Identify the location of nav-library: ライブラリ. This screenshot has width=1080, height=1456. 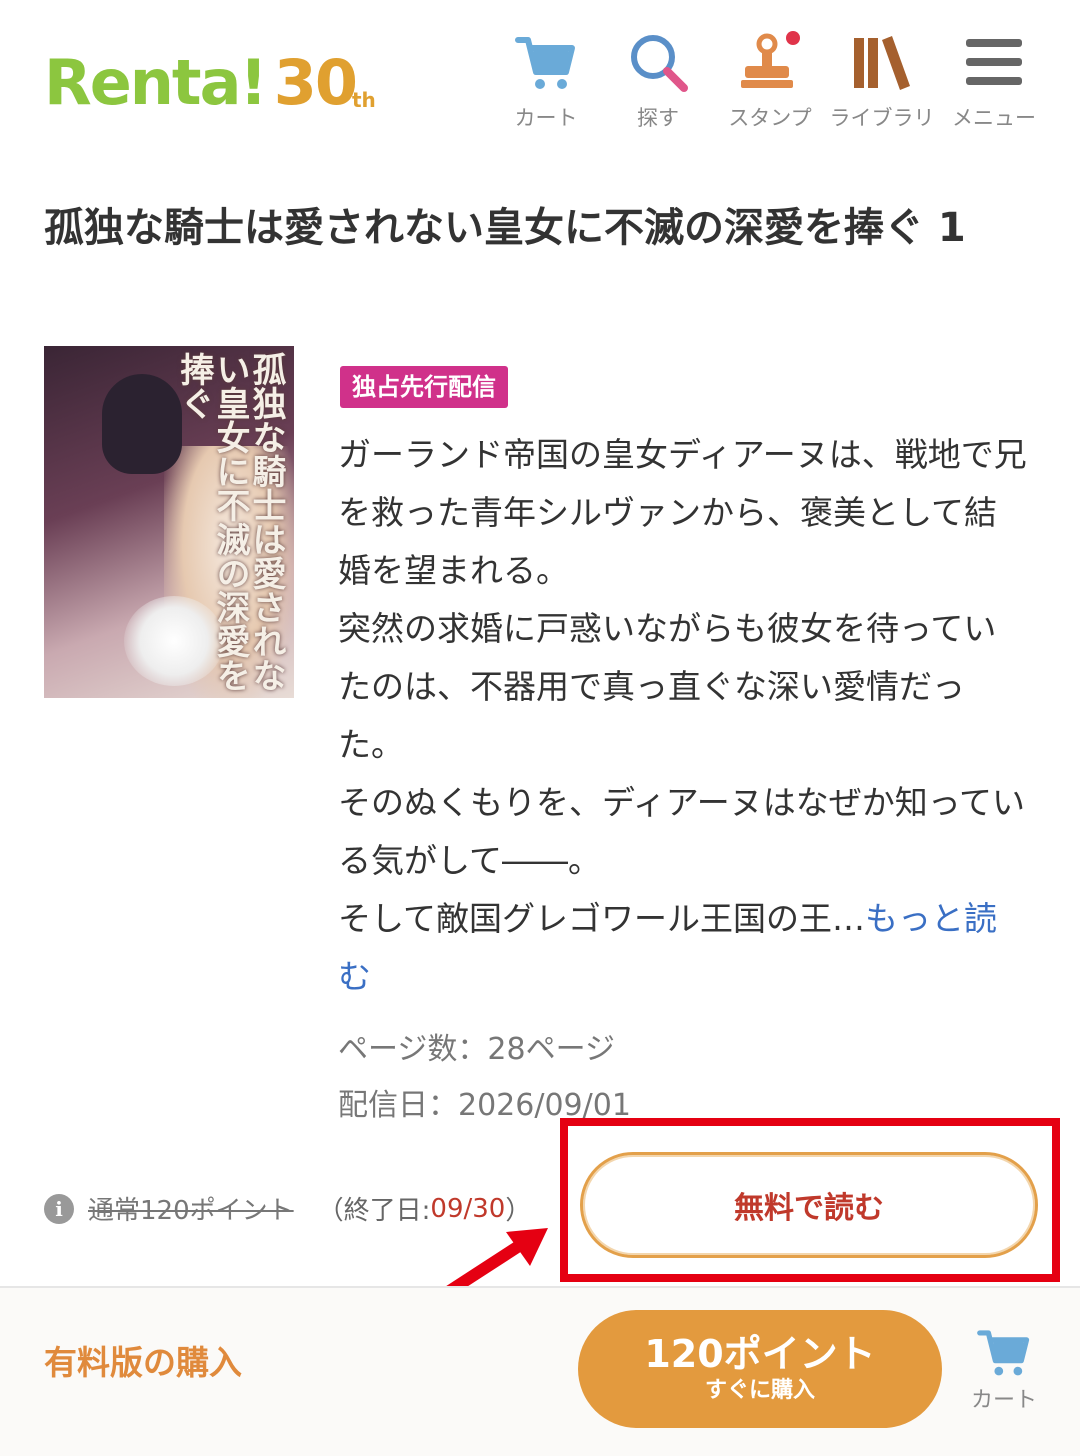
(882, 81).